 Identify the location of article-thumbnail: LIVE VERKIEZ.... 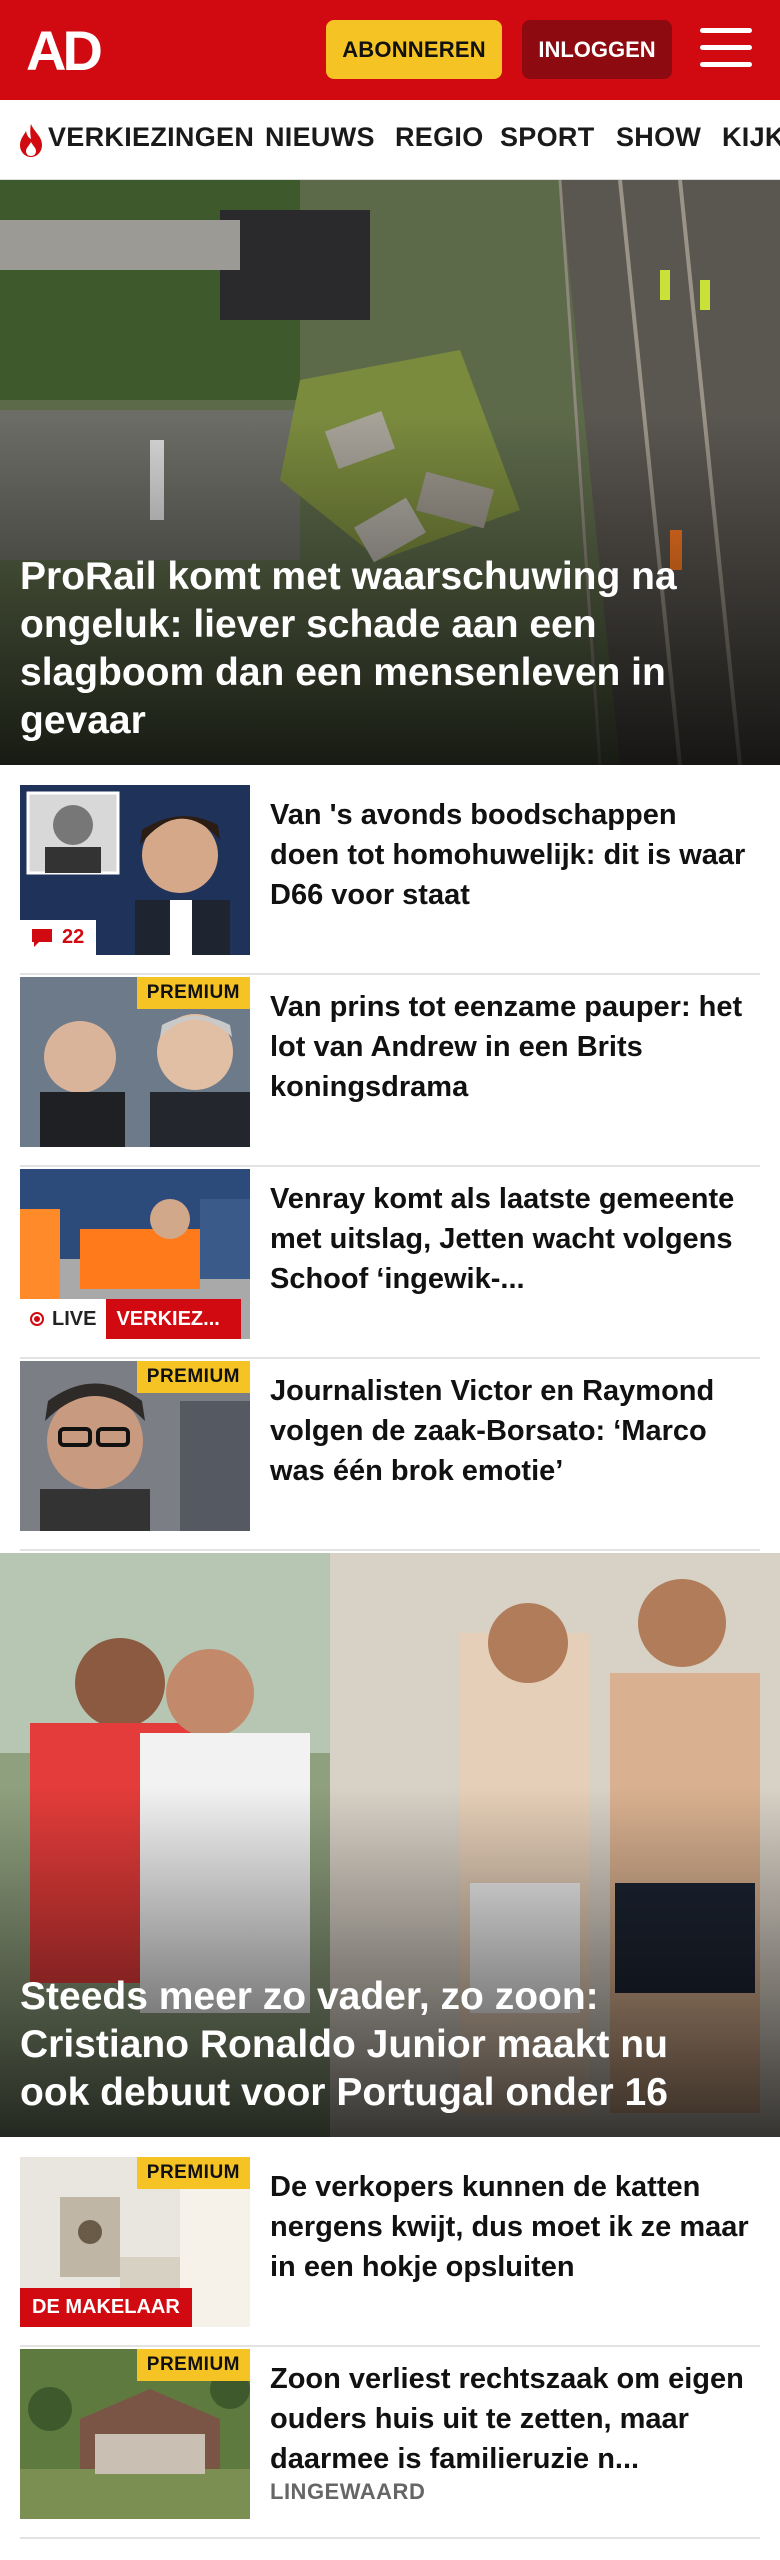
(135, 1254).